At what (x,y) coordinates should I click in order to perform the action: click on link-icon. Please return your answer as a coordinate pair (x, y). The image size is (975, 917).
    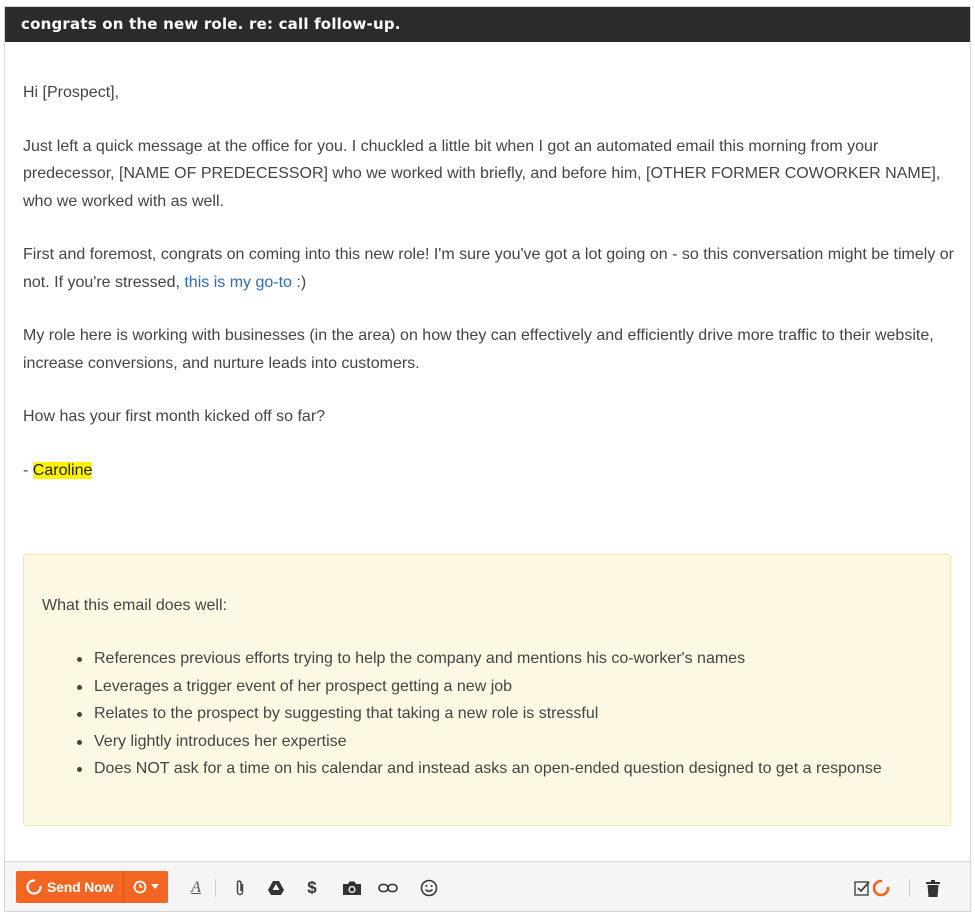
    Looking at the image, I should click on (388, 888).